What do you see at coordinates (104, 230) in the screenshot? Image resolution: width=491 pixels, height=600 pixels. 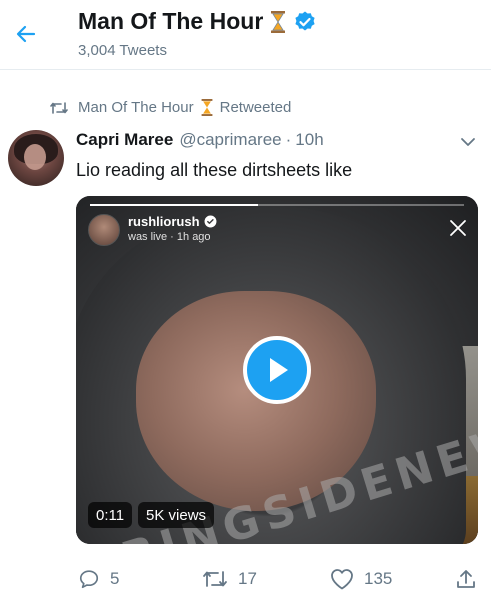 I see `live-avatar` at bounding box center [104, 230].